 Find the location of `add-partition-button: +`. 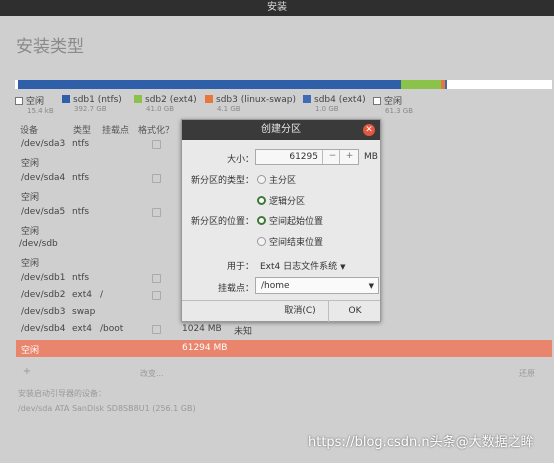

add-partition-button: + is located at coordinates (27, 373).